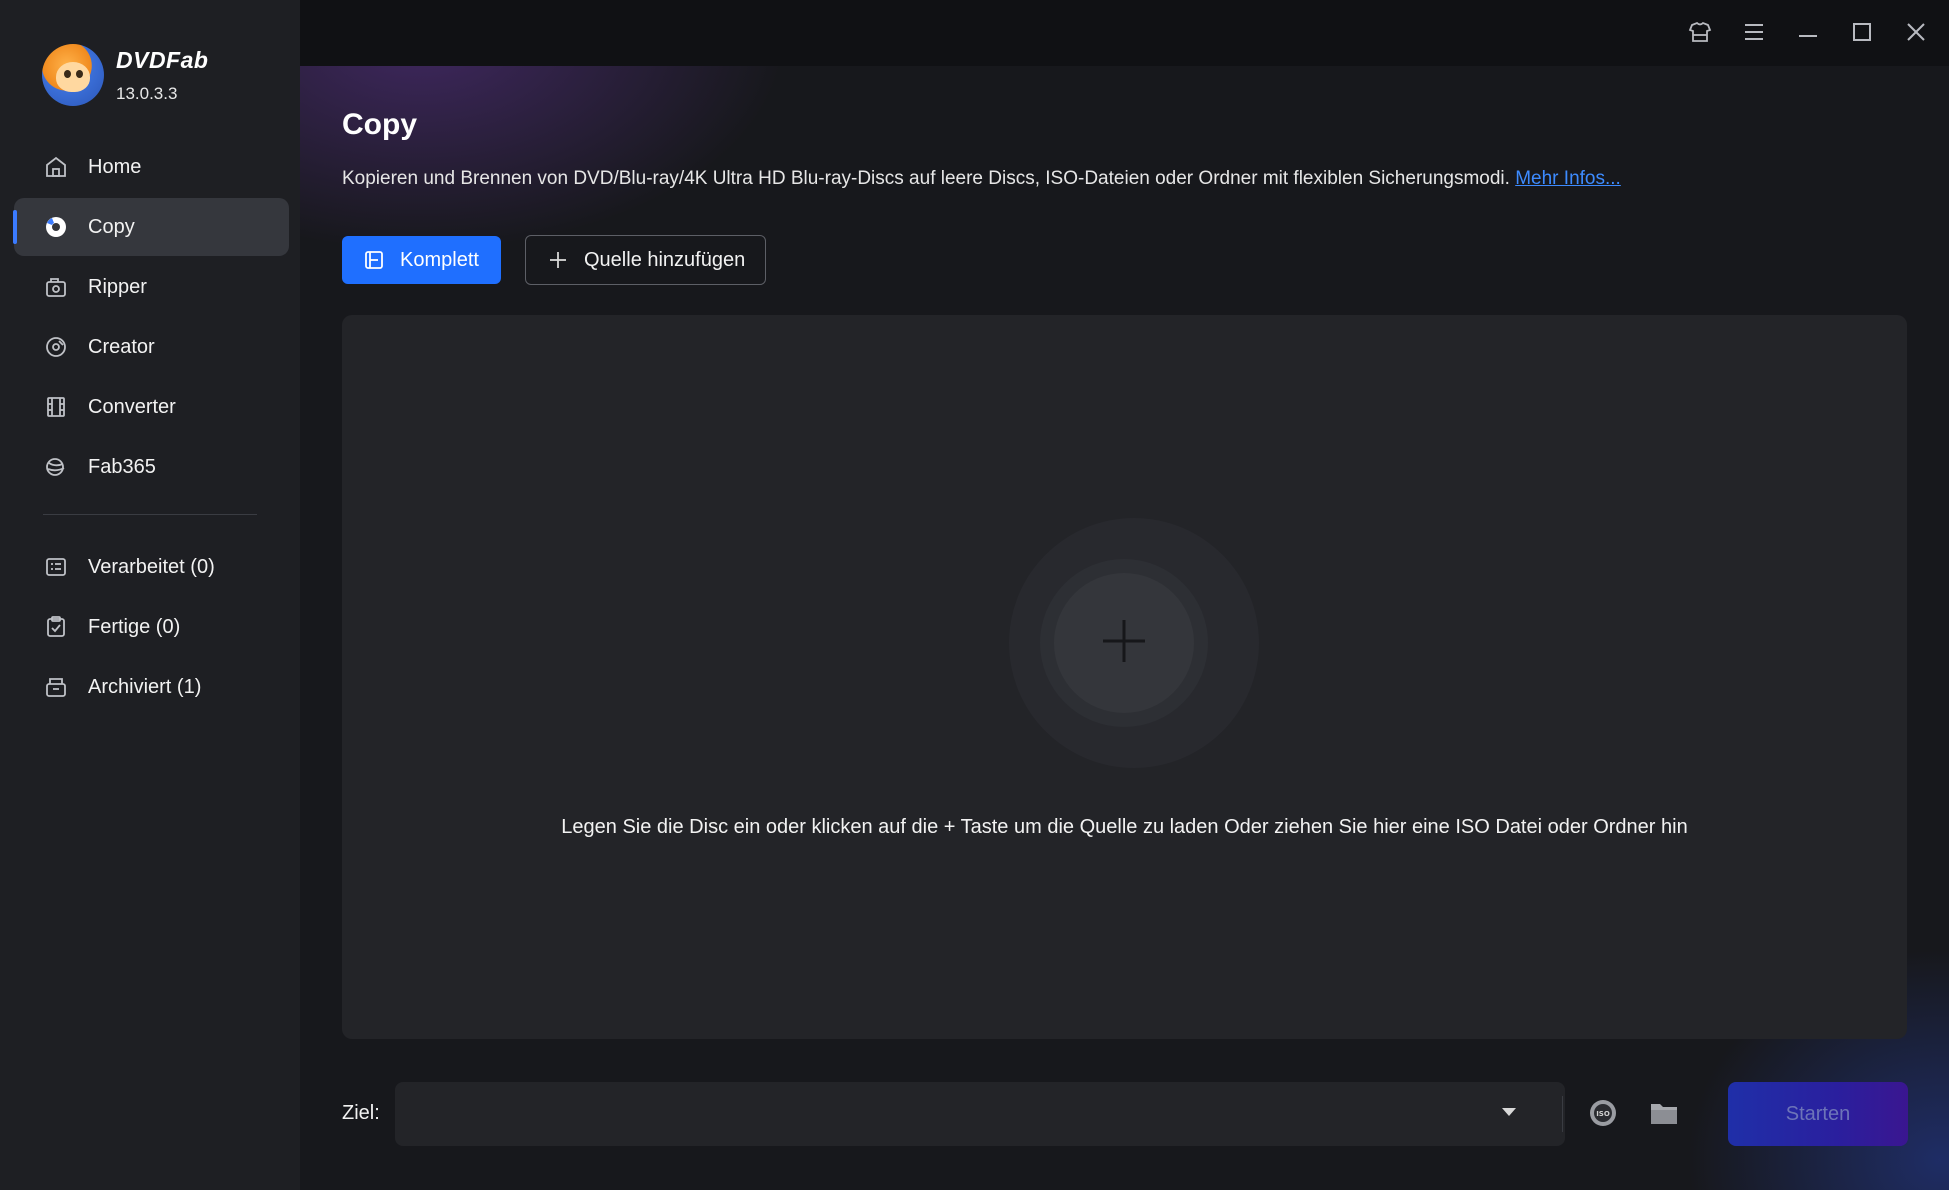 The height and width of the screenshot is (1190, 1949). What do you see at coordinates (121, 346) in the screenshot?
I see `sidebar-item-label: Creator` at bounding box center [121, 346].